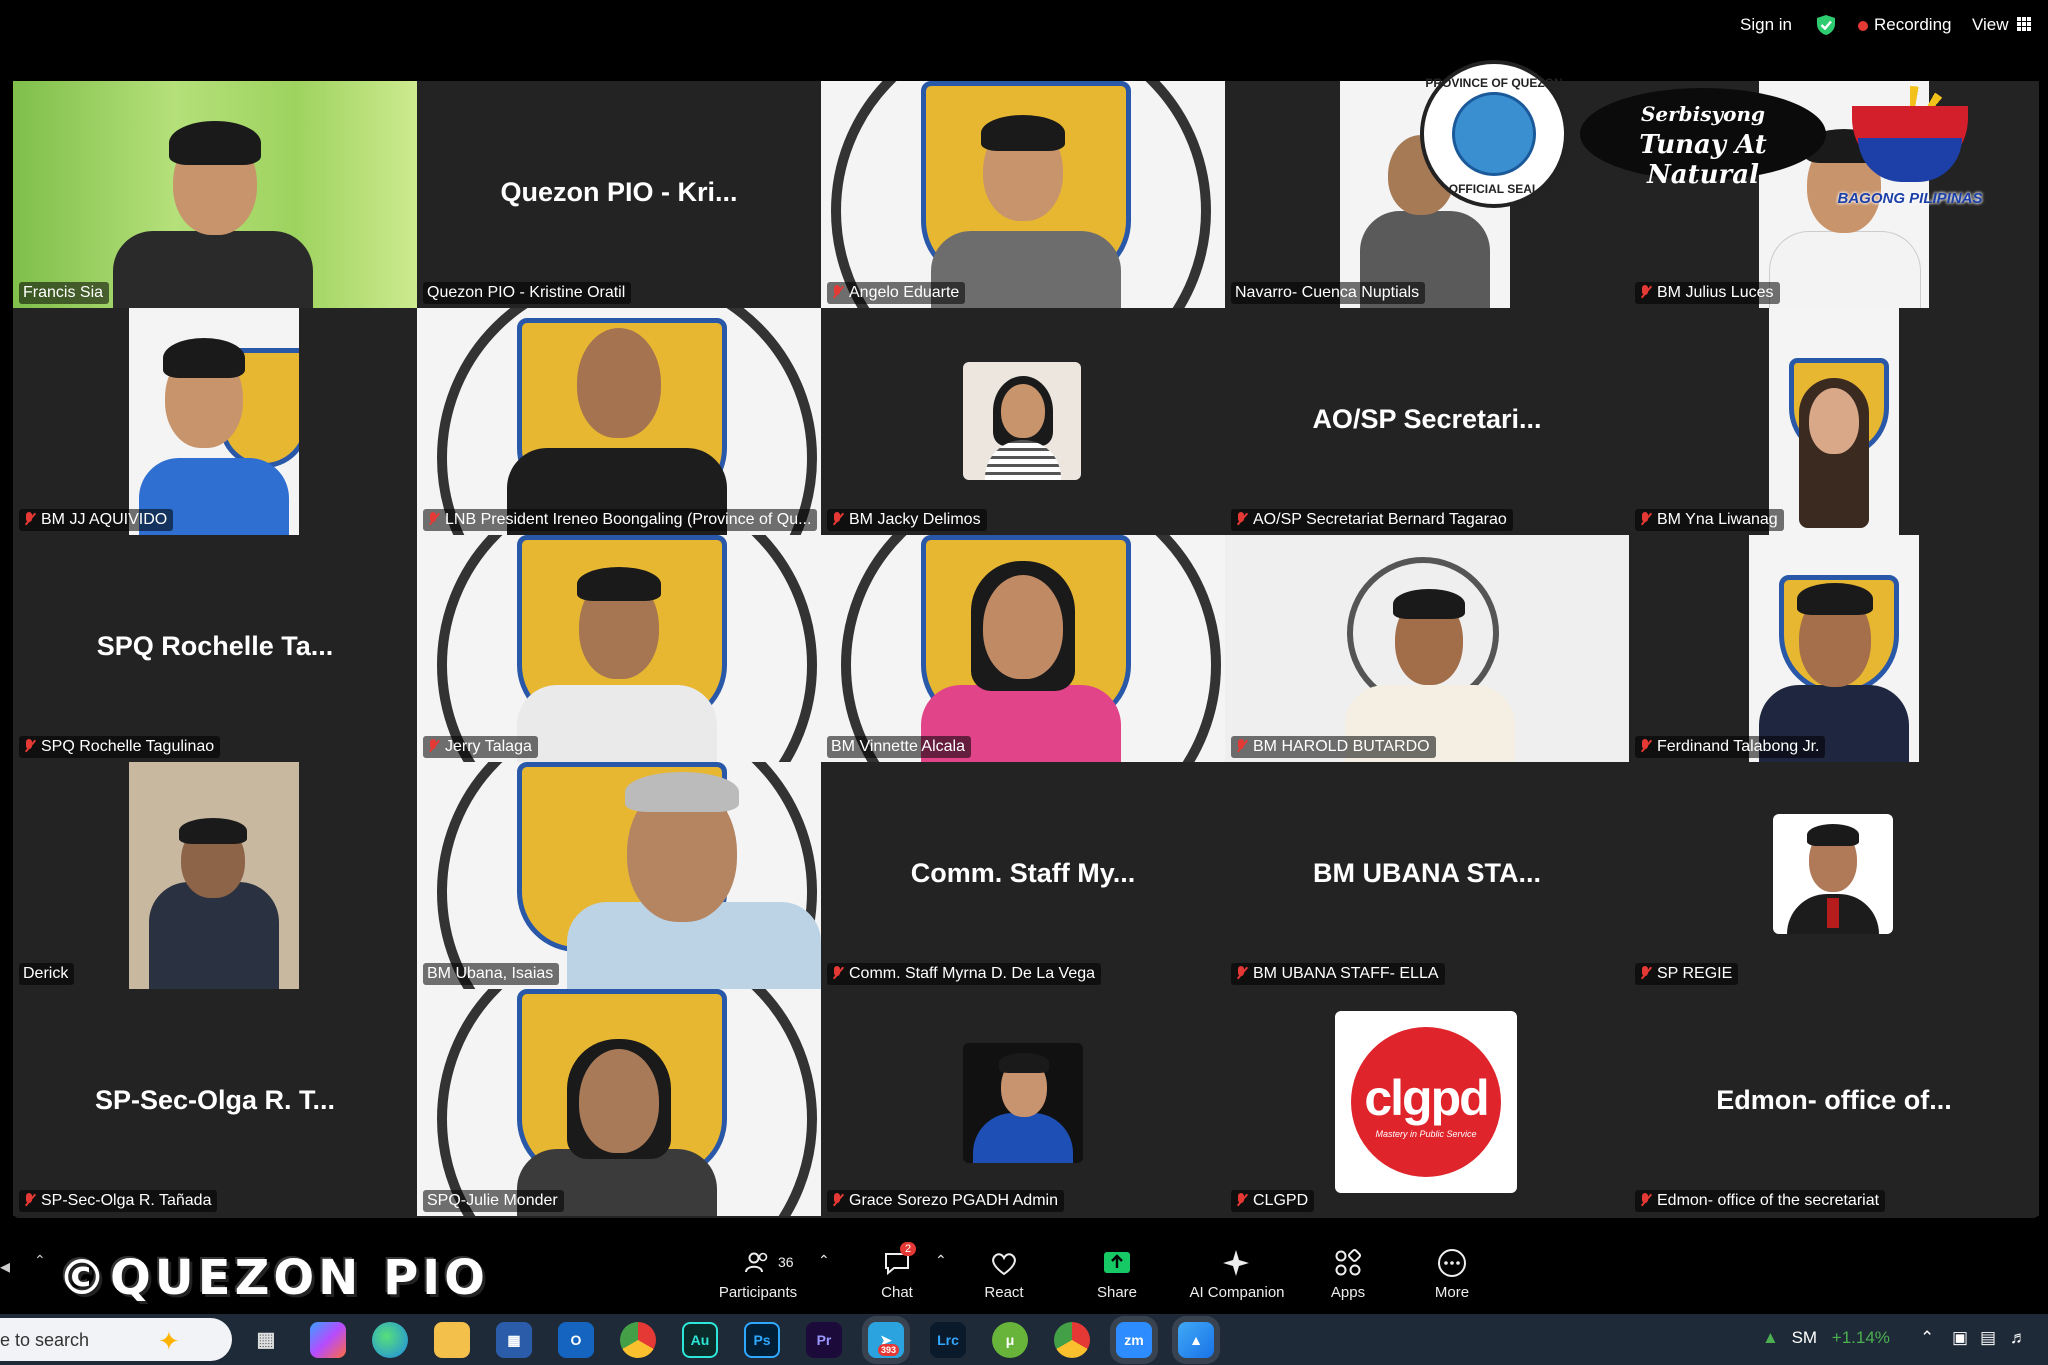 This screenshot has height=1365, width=2048. I want to click on more-icon, so click(1452, 1263).